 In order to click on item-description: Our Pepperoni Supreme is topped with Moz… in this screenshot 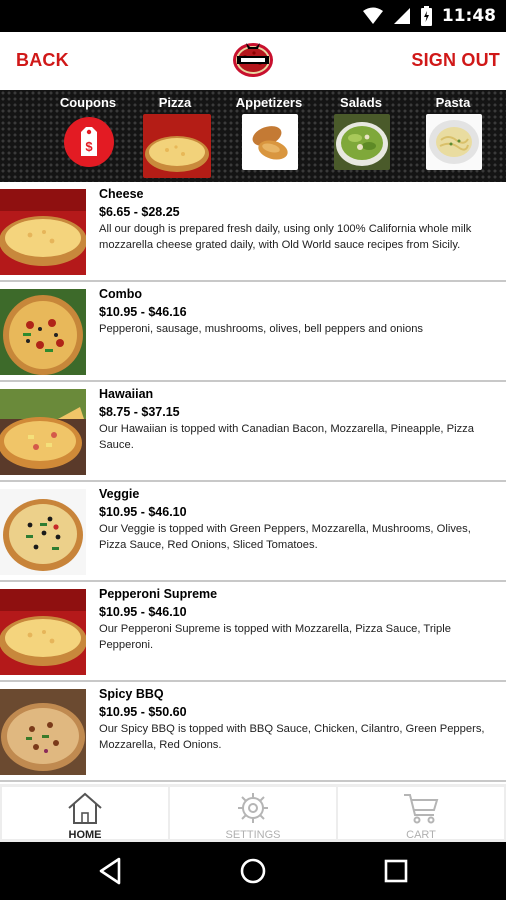, I will do `click(275, 637)`.